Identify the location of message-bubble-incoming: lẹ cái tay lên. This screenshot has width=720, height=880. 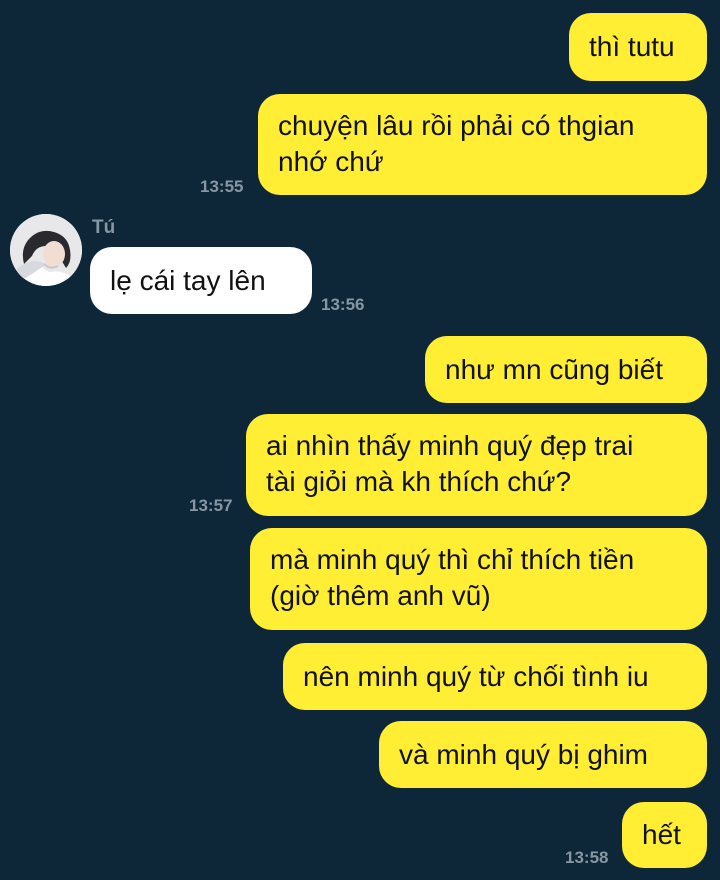
(201, 280).